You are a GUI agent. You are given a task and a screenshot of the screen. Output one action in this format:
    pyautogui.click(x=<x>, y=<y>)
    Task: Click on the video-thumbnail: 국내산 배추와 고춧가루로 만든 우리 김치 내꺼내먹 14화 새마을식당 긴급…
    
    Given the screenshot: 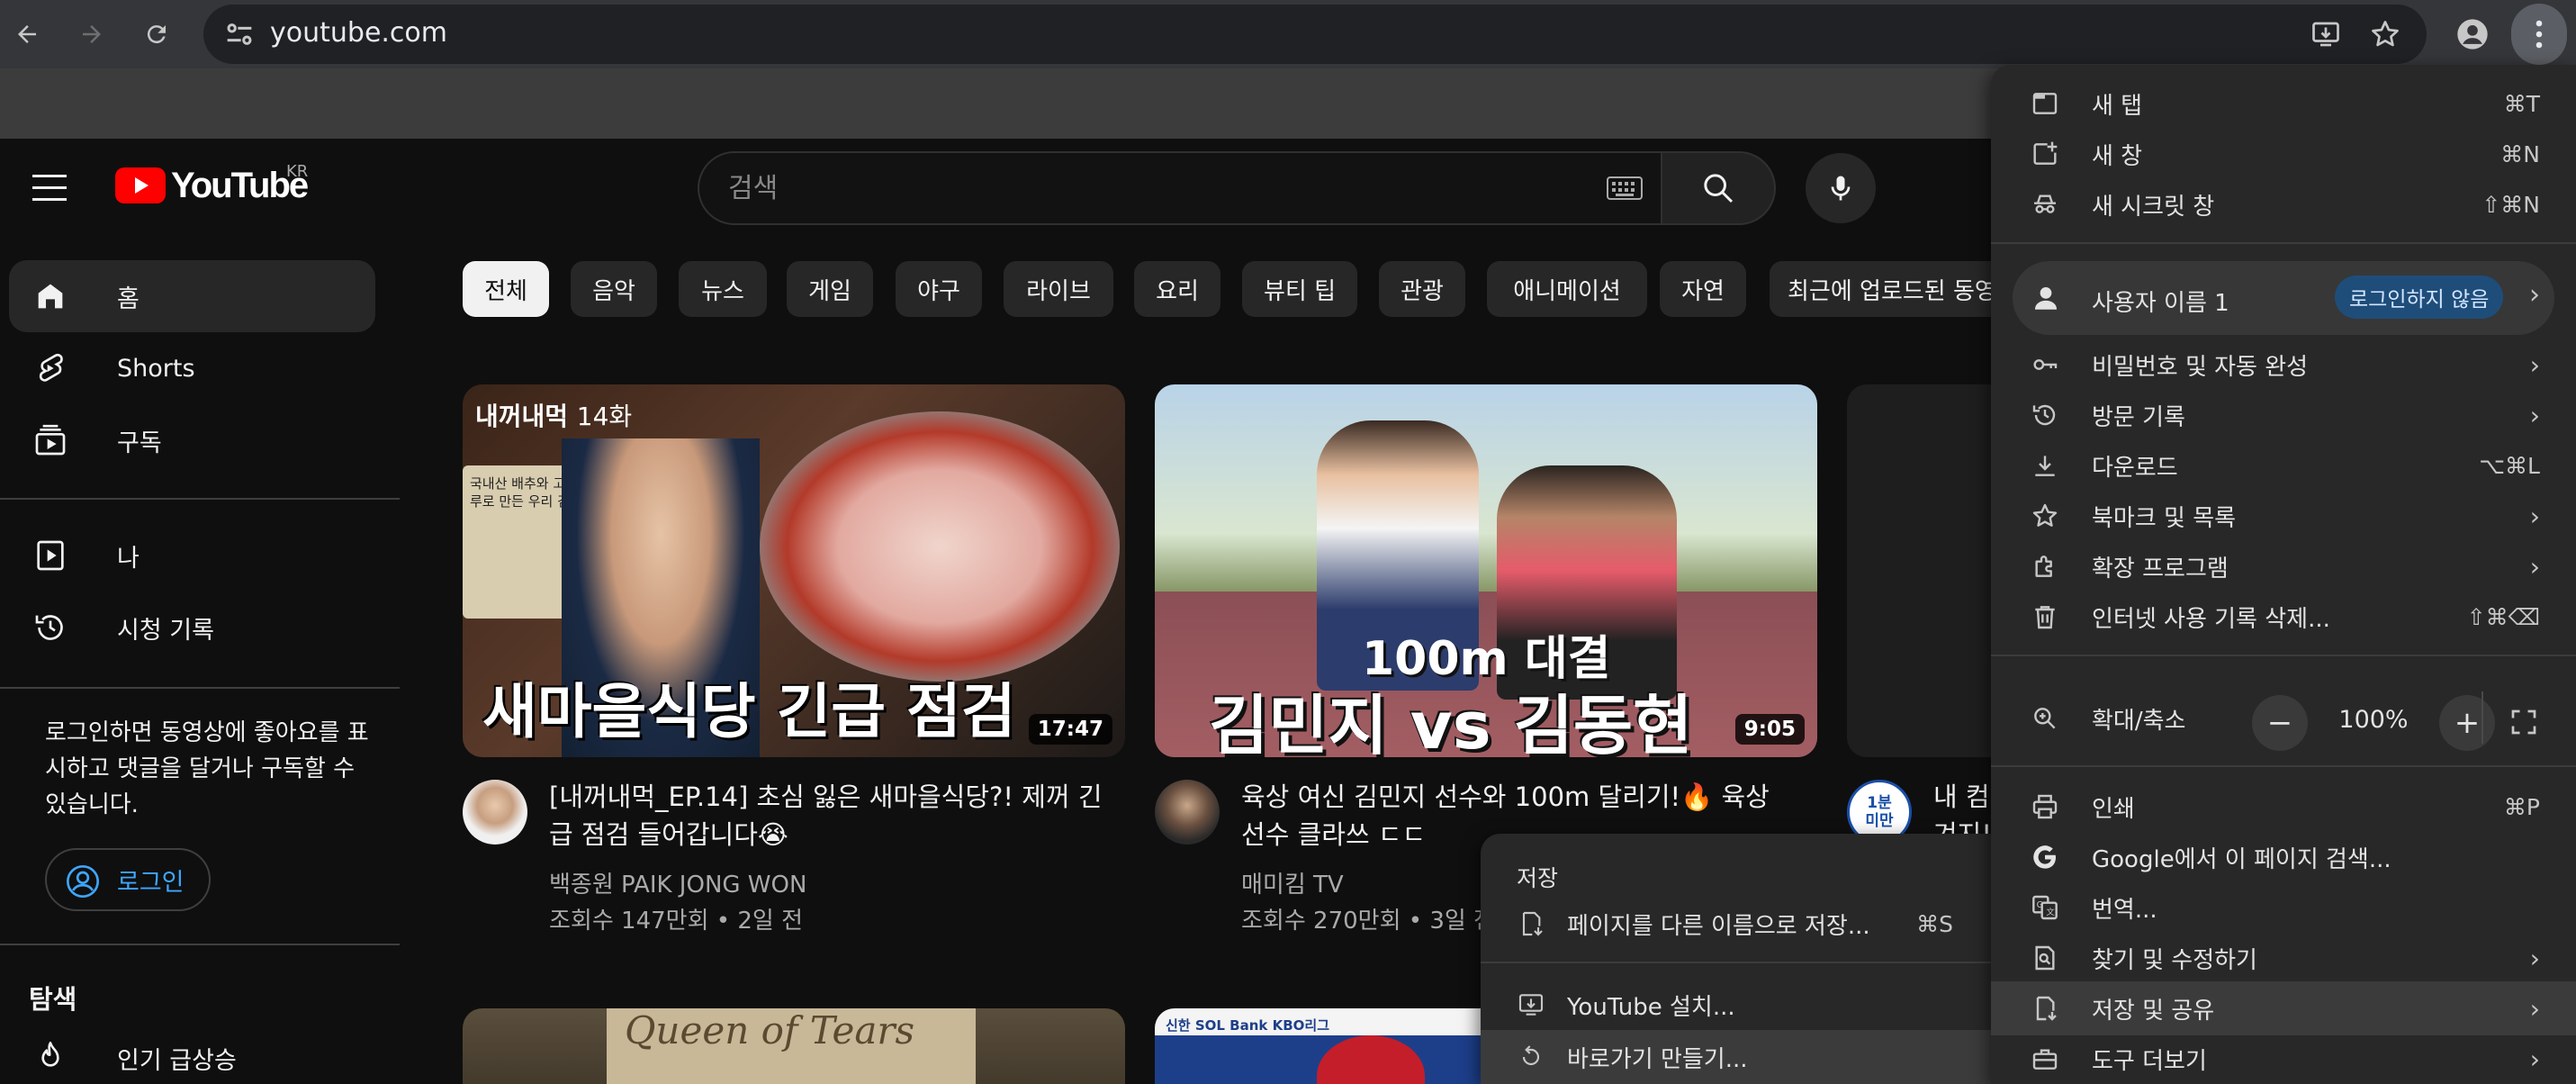 What is the action you would take?
    pyautogui.click(x=794, y=570)
    